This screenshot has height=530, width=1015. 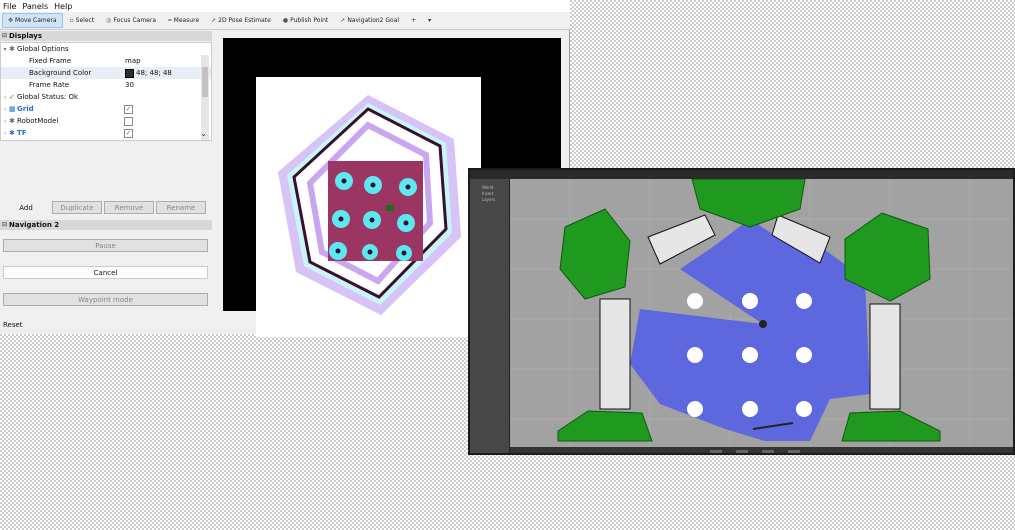 What do you see at coordinates (25, 109) in the screenshot?
I see `grid-label: Grid` at bounding box center [25, 109].